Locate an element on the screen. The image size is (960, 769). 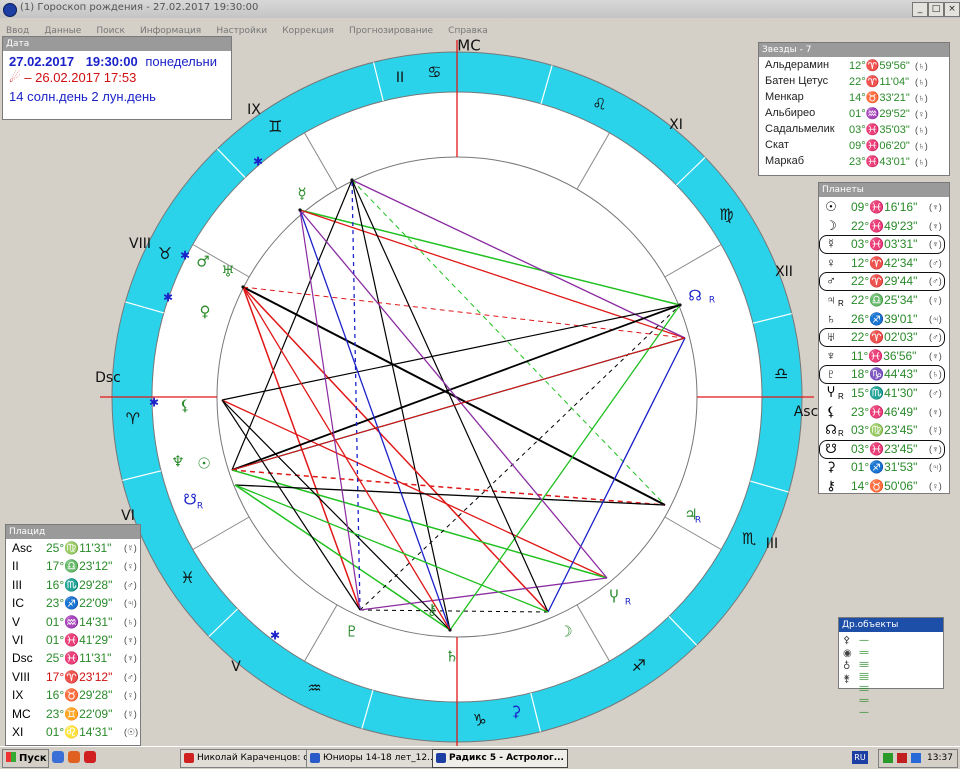
house-number: VI is located at coordinates (128, 516).